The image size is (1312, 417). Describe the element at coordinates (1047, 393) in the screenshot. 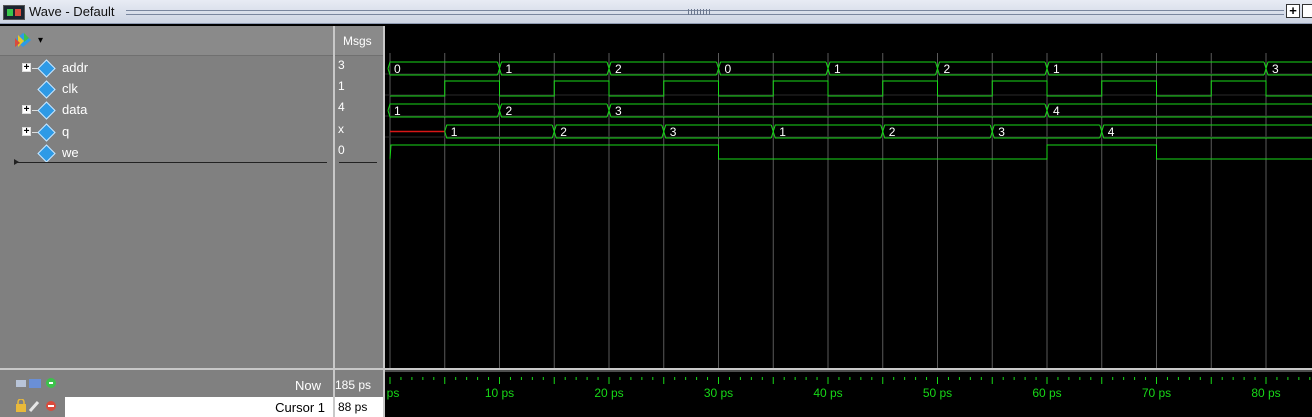

I see `time-tick-label: 60 ps` at that location.